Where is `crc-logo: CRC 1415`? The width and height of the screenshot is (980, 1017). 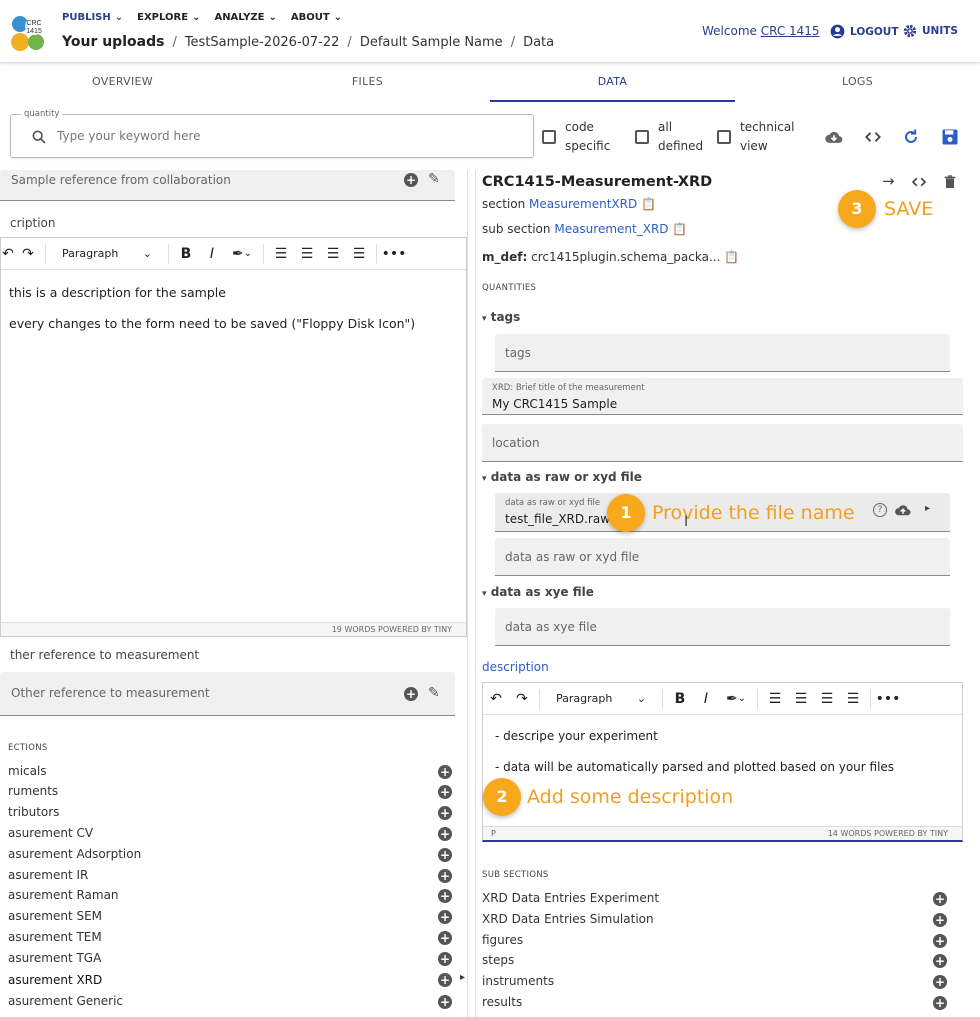 crc-logo: CRC 1415 is located at coordinates (28, 33).